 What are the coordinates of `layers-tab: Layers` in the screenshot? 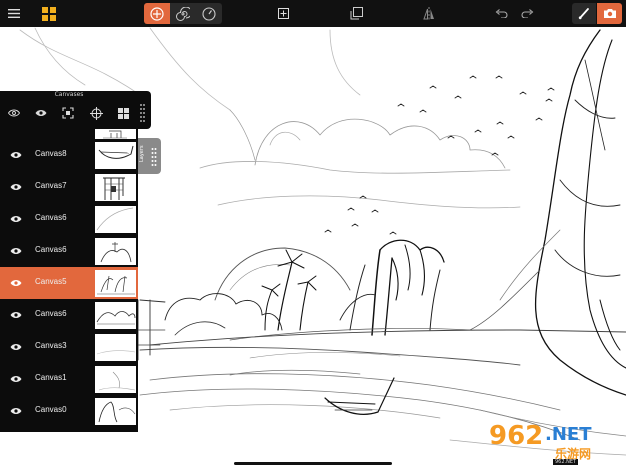 It's located at (149, 156).